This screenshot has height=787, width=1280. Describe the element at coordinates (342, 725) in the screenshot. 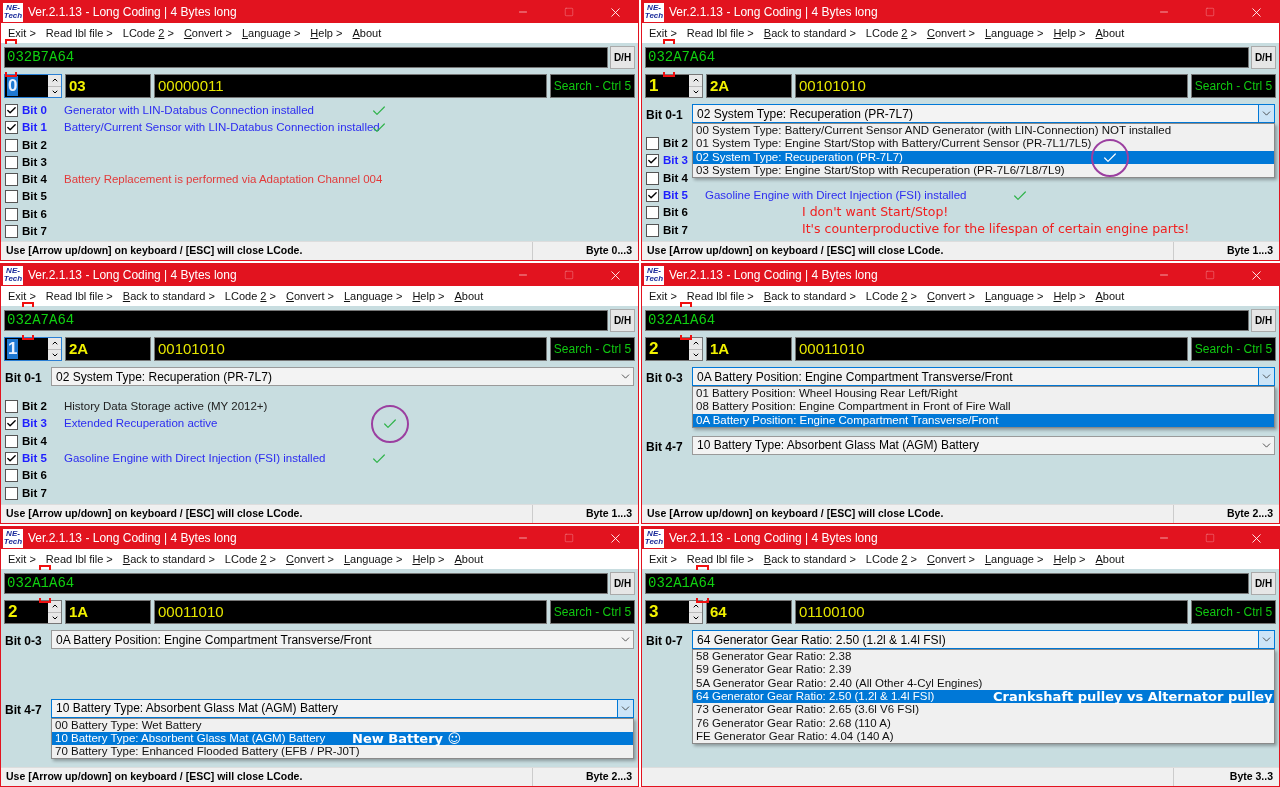

I see `dropdown-option: 00 Battery Type: Wet Battery` at that location.